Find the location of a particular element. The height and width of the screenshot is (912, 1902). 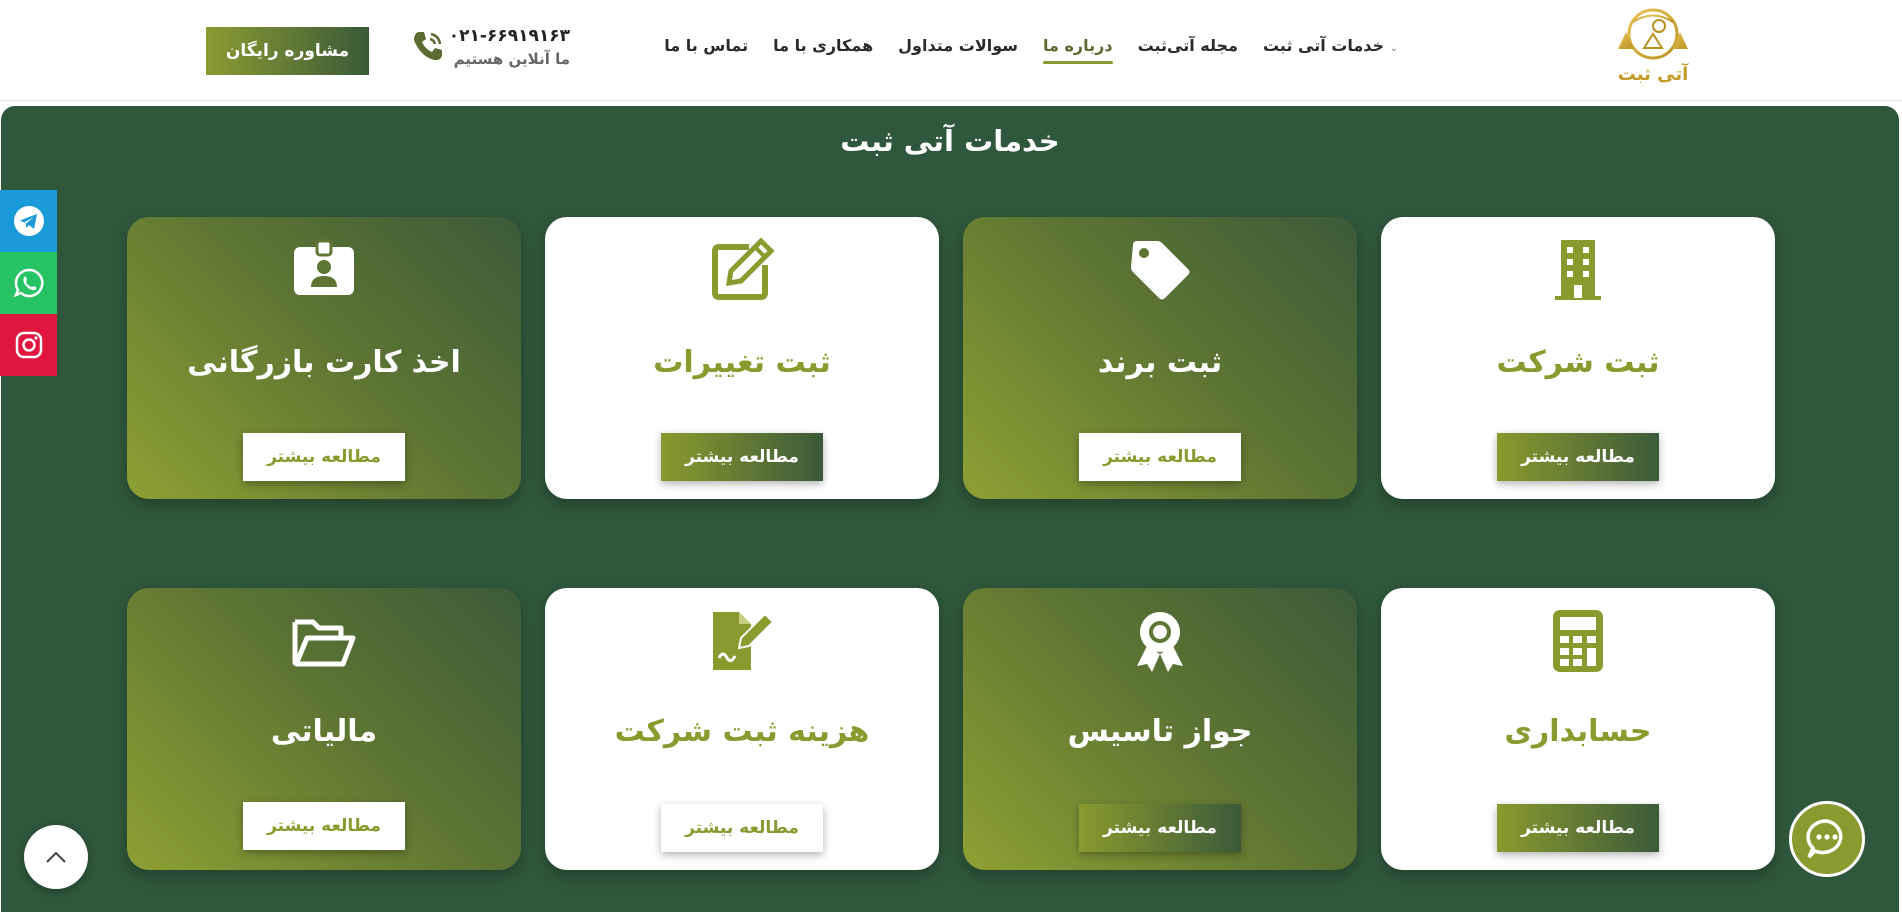

service-card-commercial-card: اخذ کارت بازرگانی مطالعه بیشتر is located at coordinates (324, 358).